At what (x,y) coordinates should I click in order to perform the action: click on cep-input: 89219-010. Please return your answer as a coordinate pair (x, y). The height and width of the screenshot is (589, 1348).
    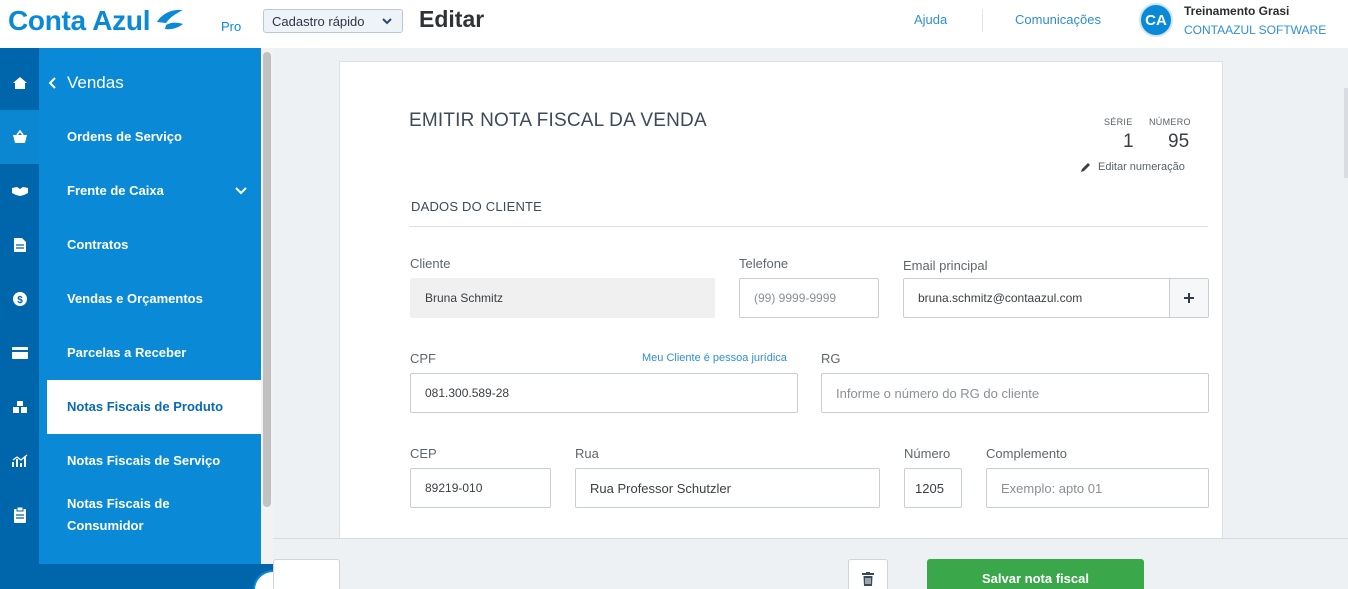
    Looking at the image, I should click on (480, 488).